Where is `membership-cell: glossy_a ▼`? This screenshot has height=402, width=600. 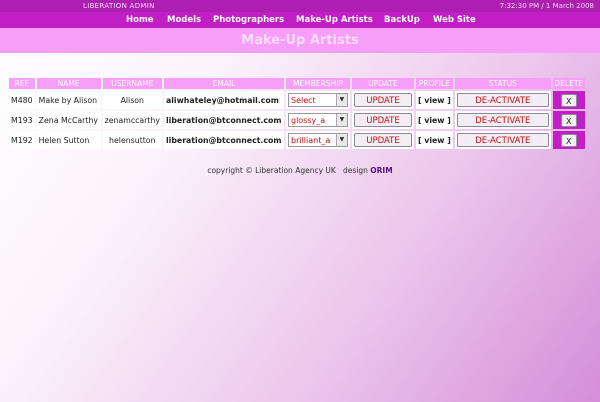 membership-cell: glossy_a ▼ is located at coordinates (317, 120).